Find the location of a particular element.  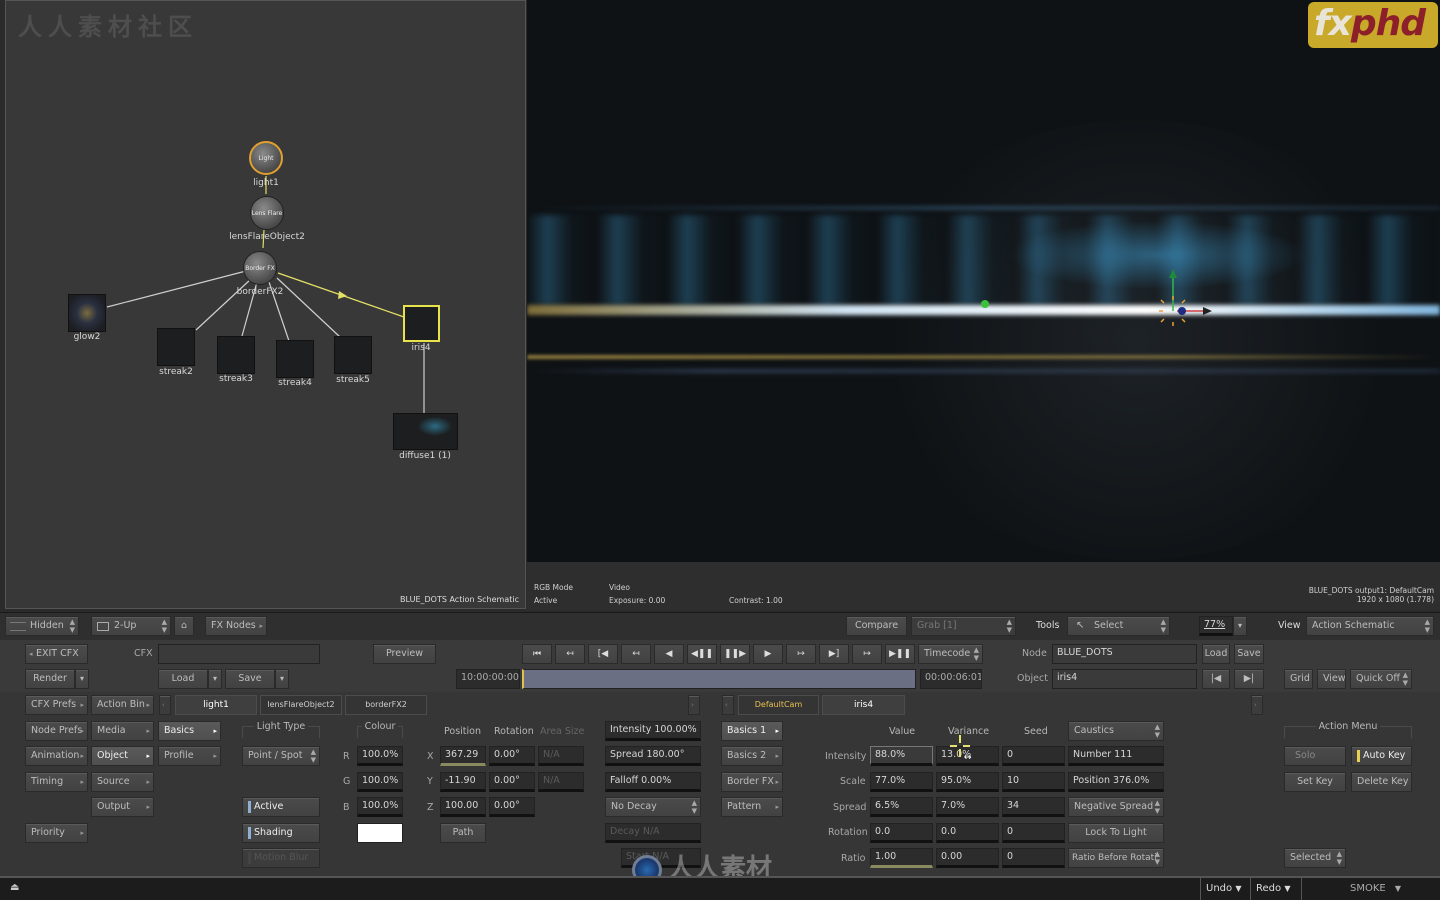

timeline-scrubber is located at coordinates (719, 679).